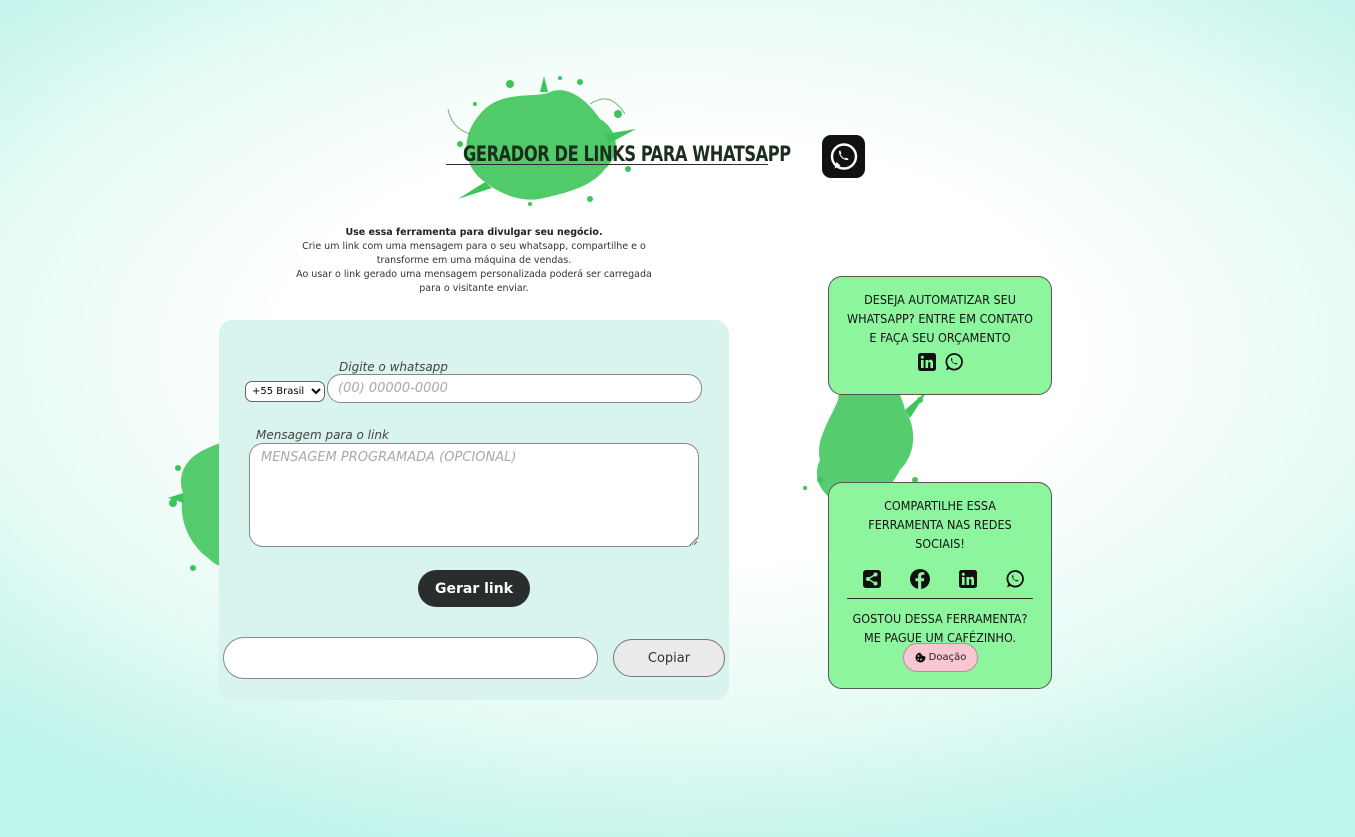 The height and width of the screenshot is (837, 1355). I want to click on title-underline, so click(607, 164).